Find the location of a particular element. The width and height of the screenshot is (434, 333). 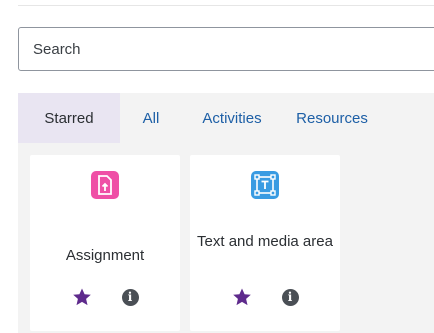

assignment-icon is located at coordinates (105, 185).